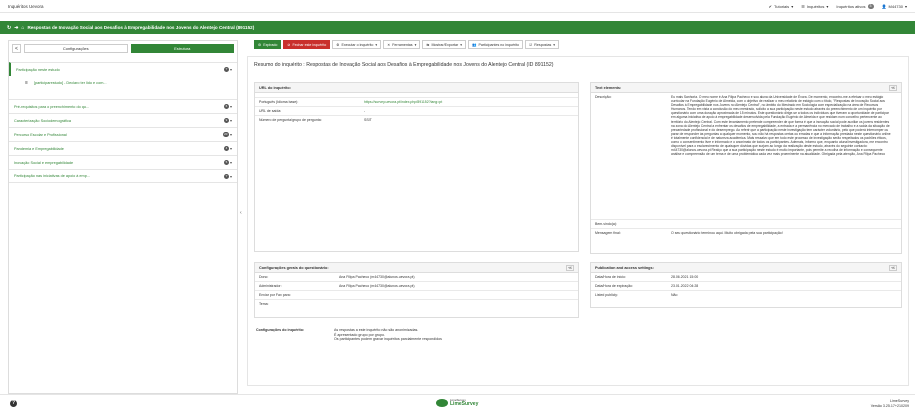 The width and height of the screenshot is (915, 414). I want to click on limesurvey-logo-icon, so click(442, 403).